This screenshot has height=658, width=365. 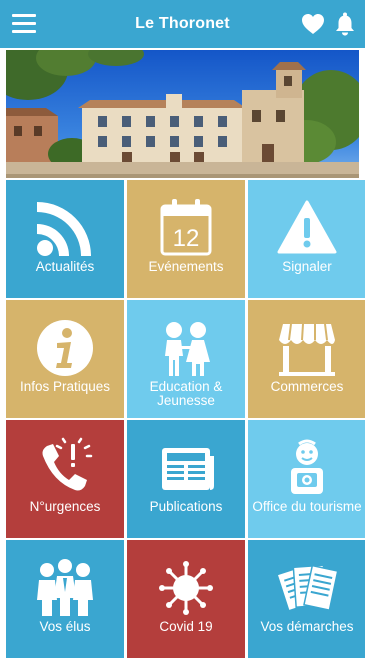 I want to click on tile-evenements: 12 Evénements, so click(x=186, y=239).